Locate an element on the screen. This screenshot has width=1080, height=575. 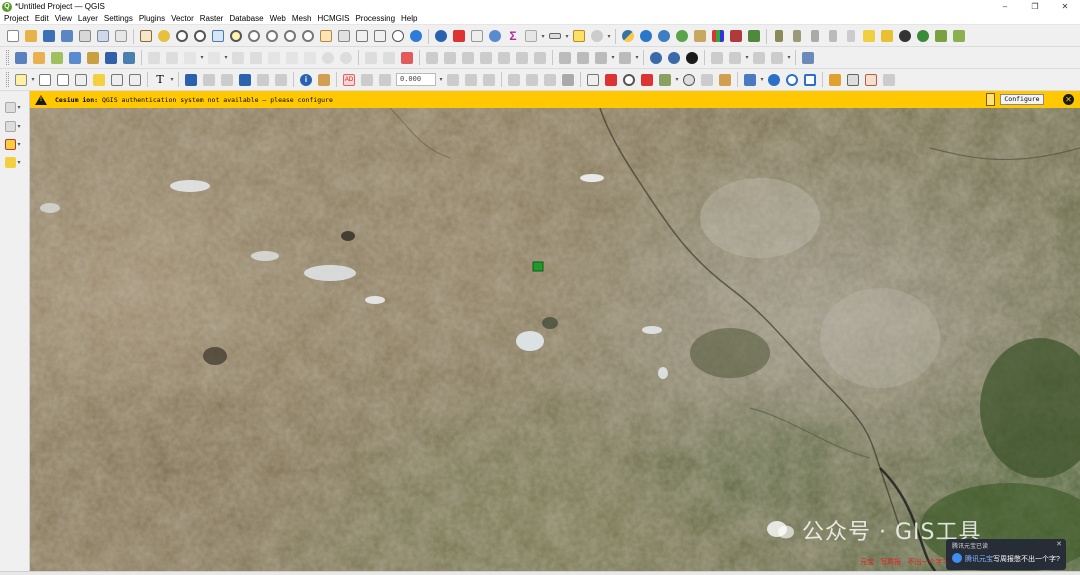
paste-features-button is located at coordinates (310, 58).